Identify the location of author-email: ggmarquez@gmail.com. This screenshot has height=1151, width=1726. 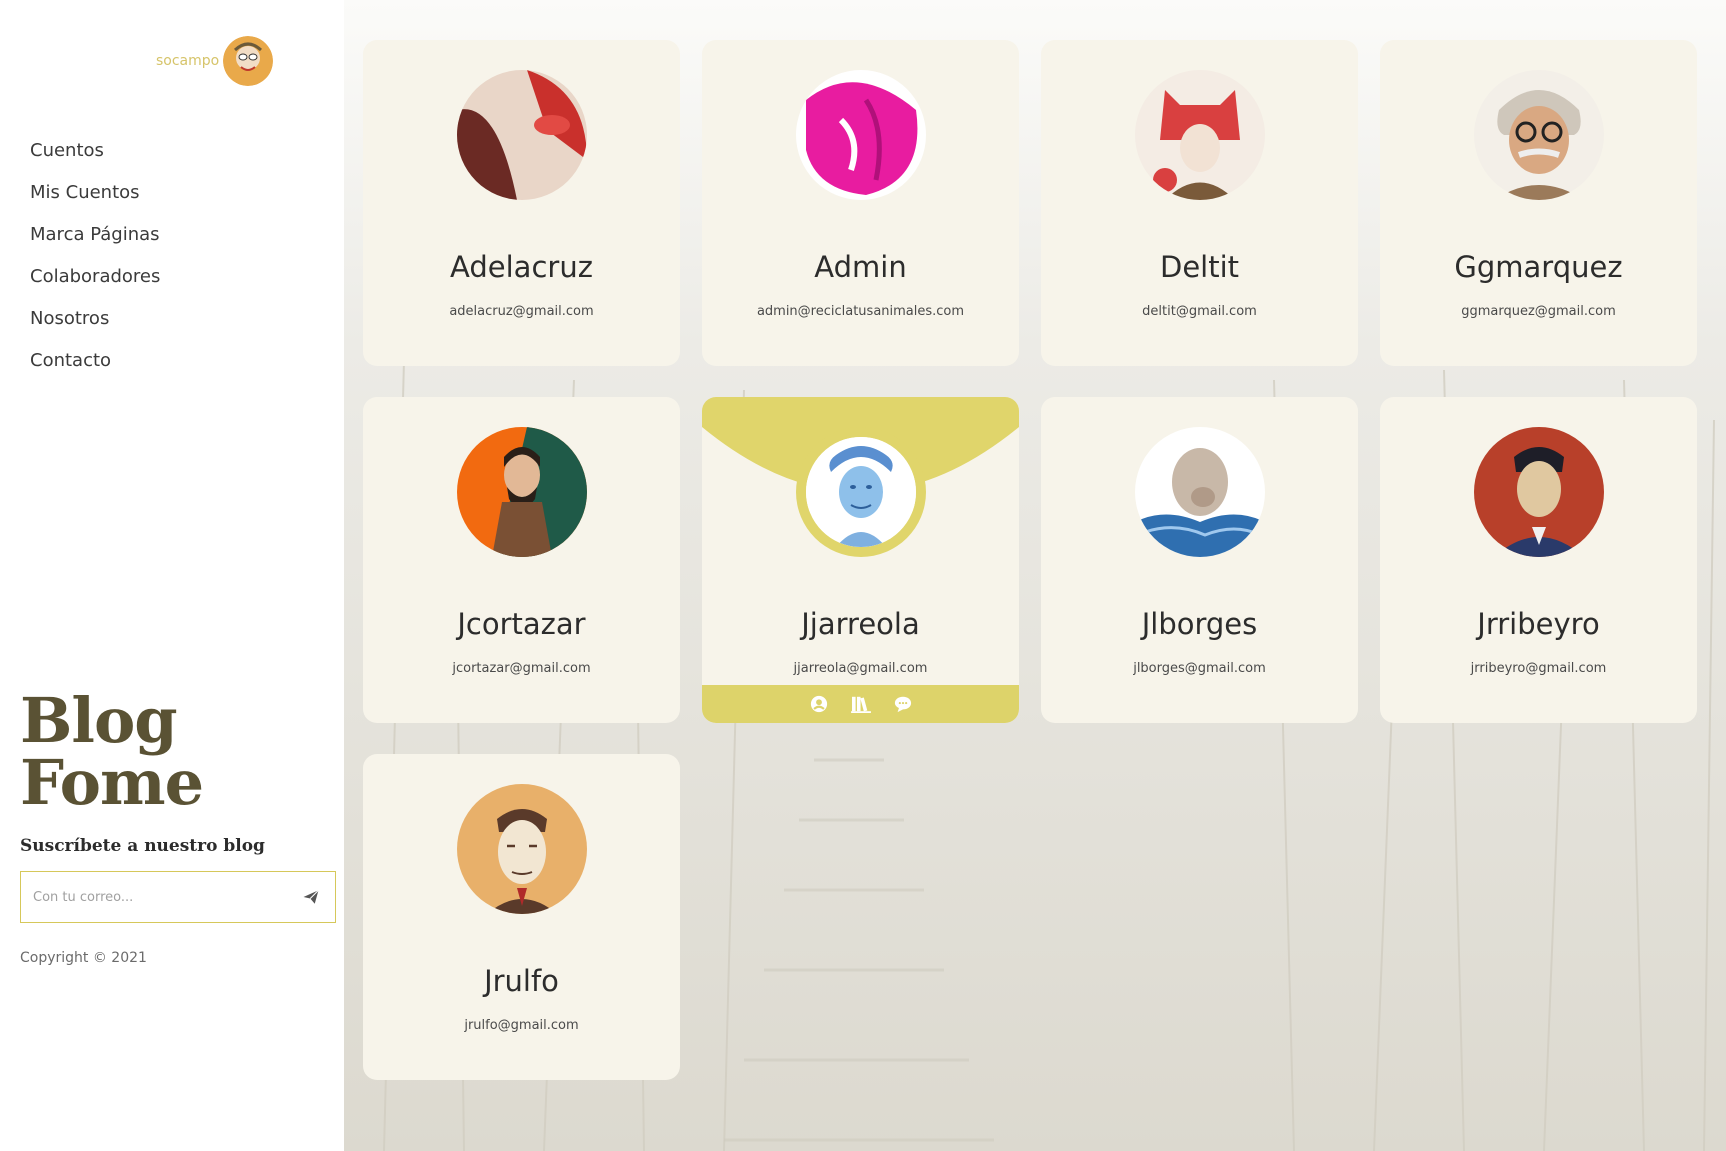
(1538, 311).